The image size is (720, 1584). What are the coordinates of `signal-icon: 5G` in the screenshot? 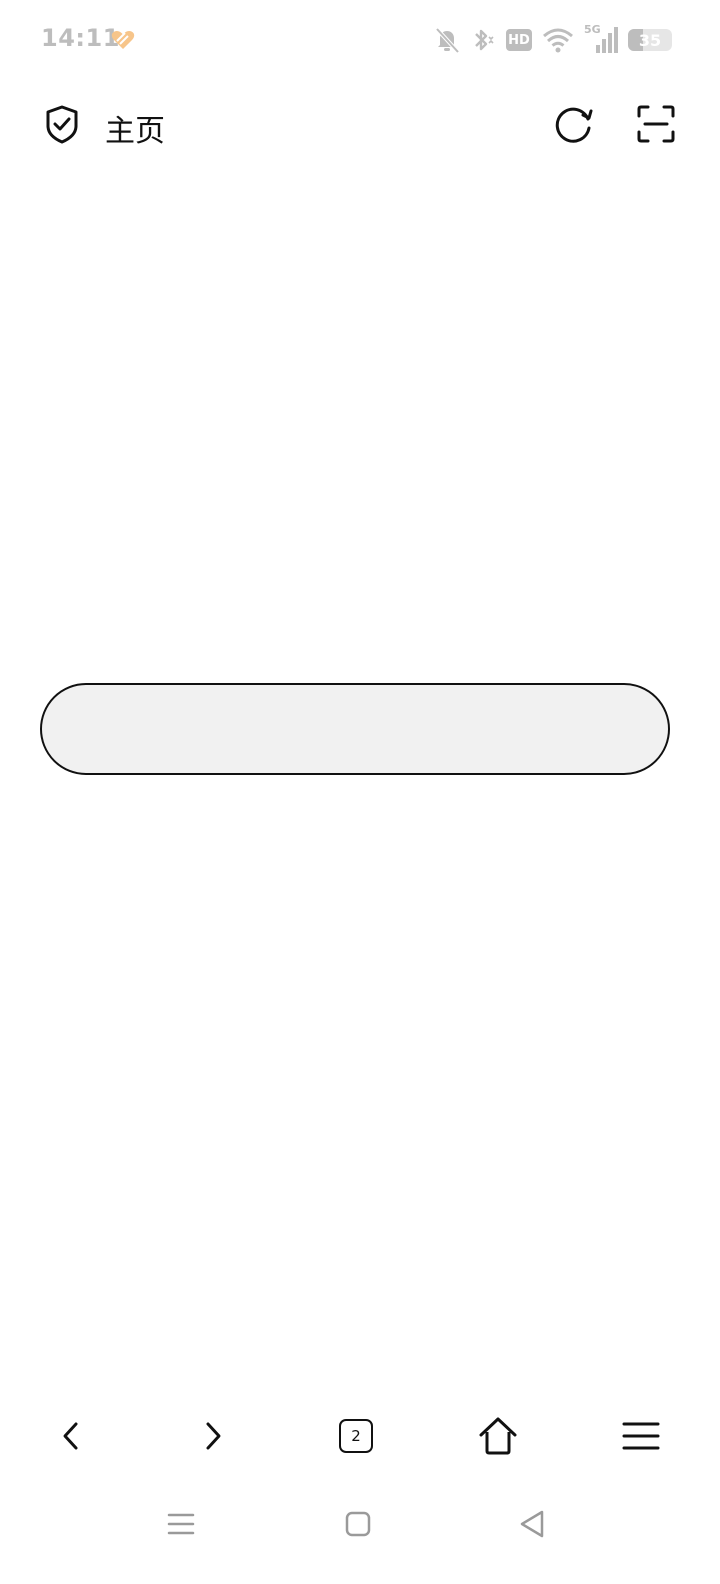 It's located at (601, 39).